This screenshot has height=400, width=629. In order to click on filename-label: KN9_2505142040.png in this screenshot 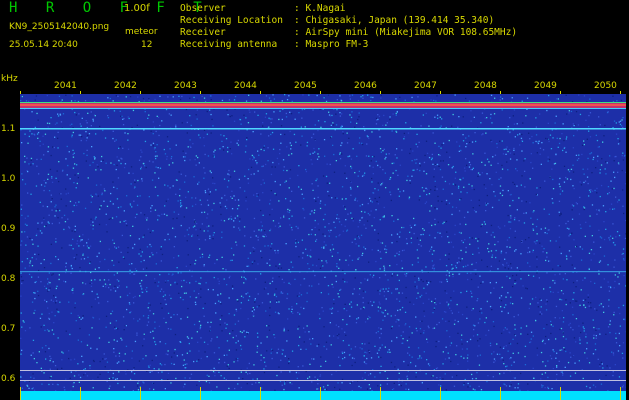, I will do `click(59, 27)`.